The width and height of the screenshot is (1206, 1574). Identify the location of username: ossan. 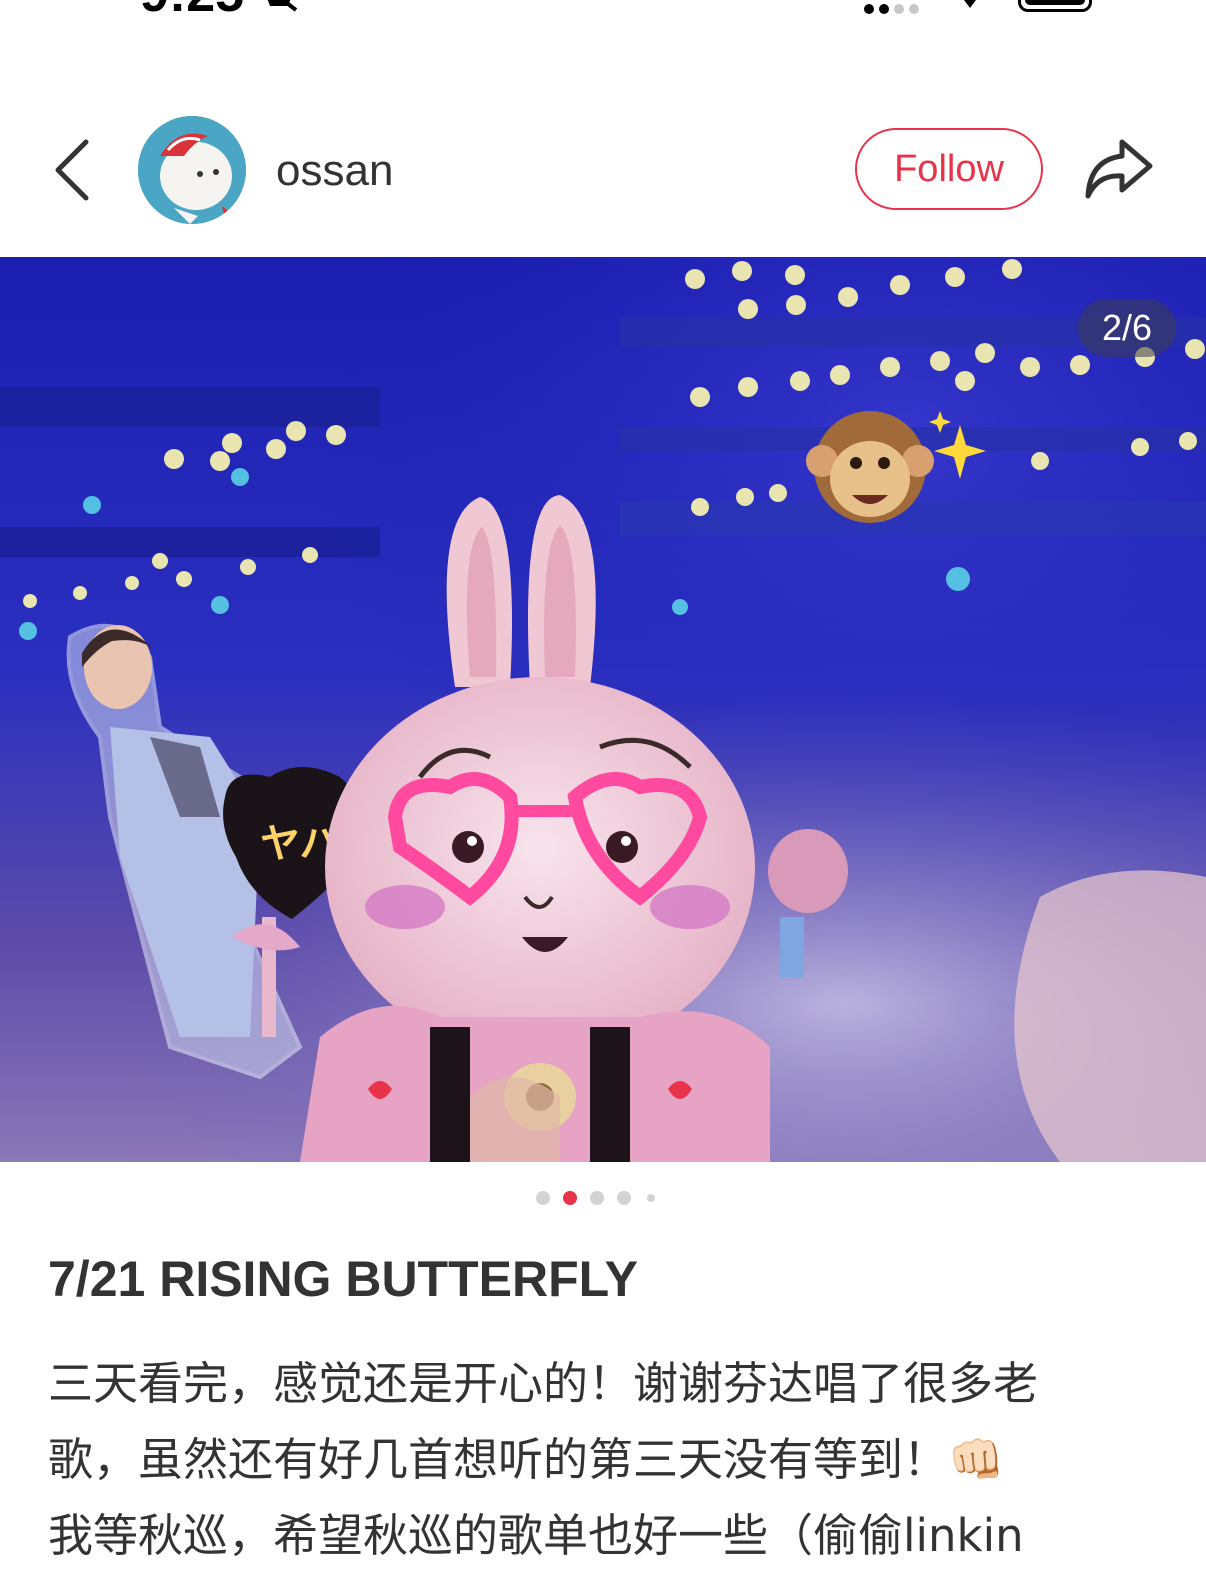
(334, 171).